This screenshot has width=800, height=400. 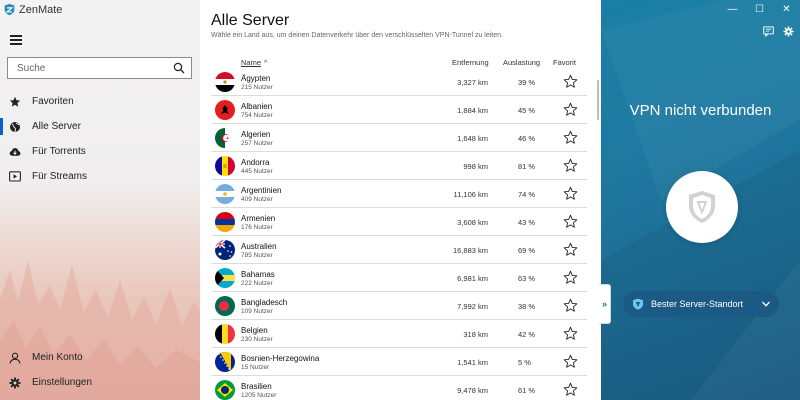 What do you see at coordinates (259, 246) in the screenshot?
I see `country-name: Australien` at bounding box center [259, 246].